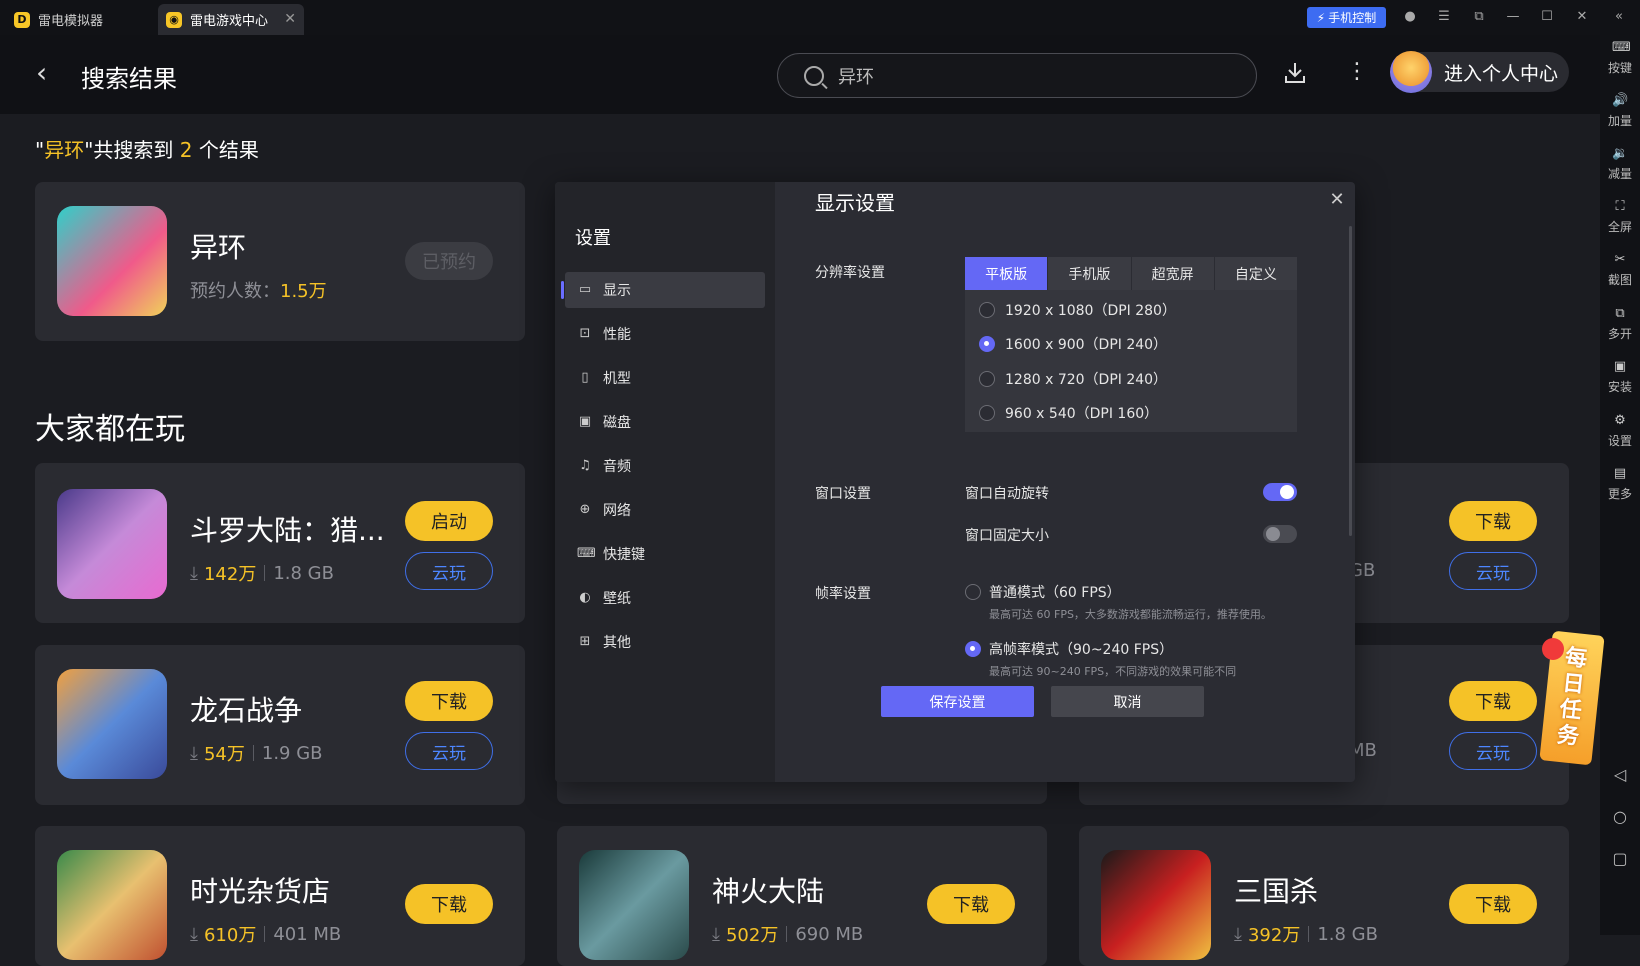  I want to click on sidebar-settings: ⚙ 设置, so click(1620, 431).